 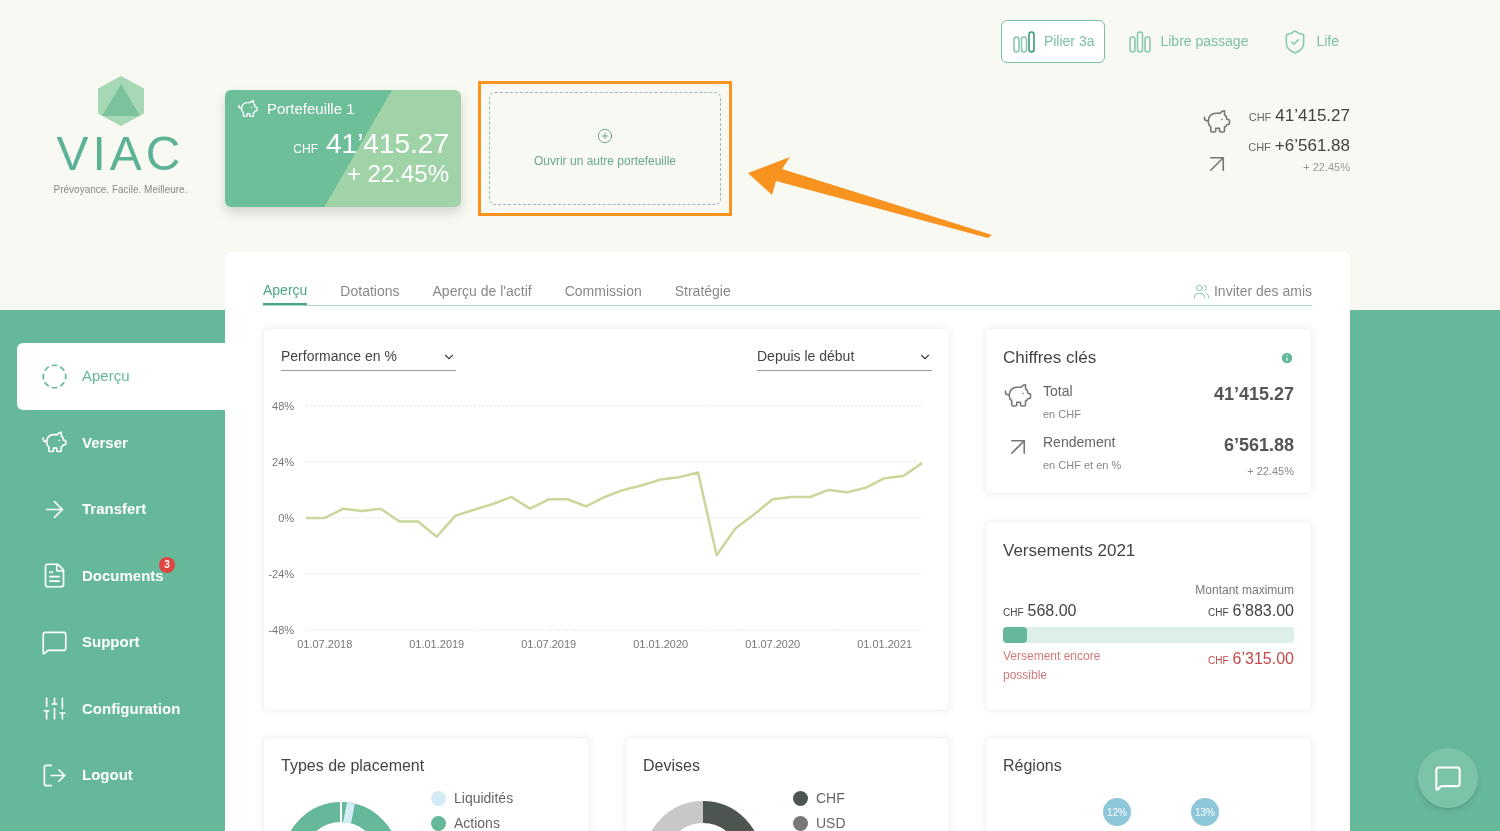 I want to click on tab: Aperçu, so click(x=285, y=291).